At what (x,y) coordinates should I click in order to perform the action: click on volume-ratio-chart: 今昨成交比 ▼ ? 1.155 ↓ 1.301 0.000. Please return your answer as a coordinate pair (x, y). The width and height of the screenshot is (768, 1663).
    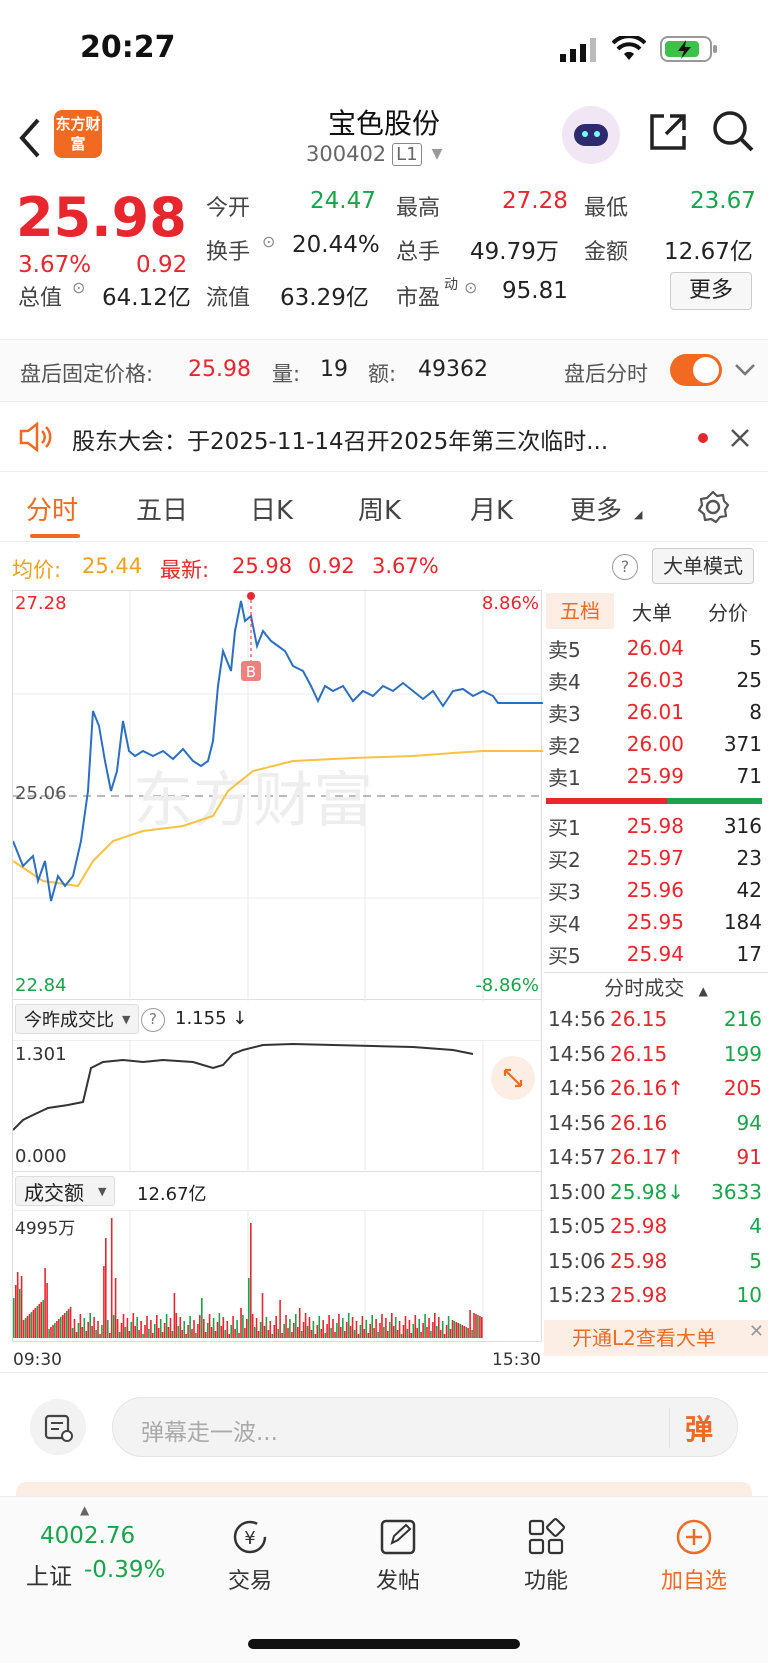
    Looking at the image, I should click on (277, 1086).